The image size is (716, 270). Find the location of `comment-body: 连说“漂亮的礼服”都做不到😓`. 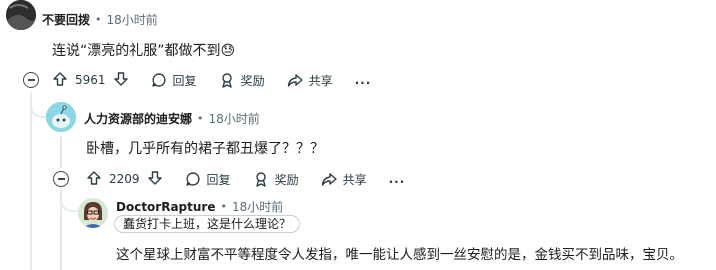

comment-body: 连说“漂亮的礼服”都做不到😓 is located at coordinates (144, 51).